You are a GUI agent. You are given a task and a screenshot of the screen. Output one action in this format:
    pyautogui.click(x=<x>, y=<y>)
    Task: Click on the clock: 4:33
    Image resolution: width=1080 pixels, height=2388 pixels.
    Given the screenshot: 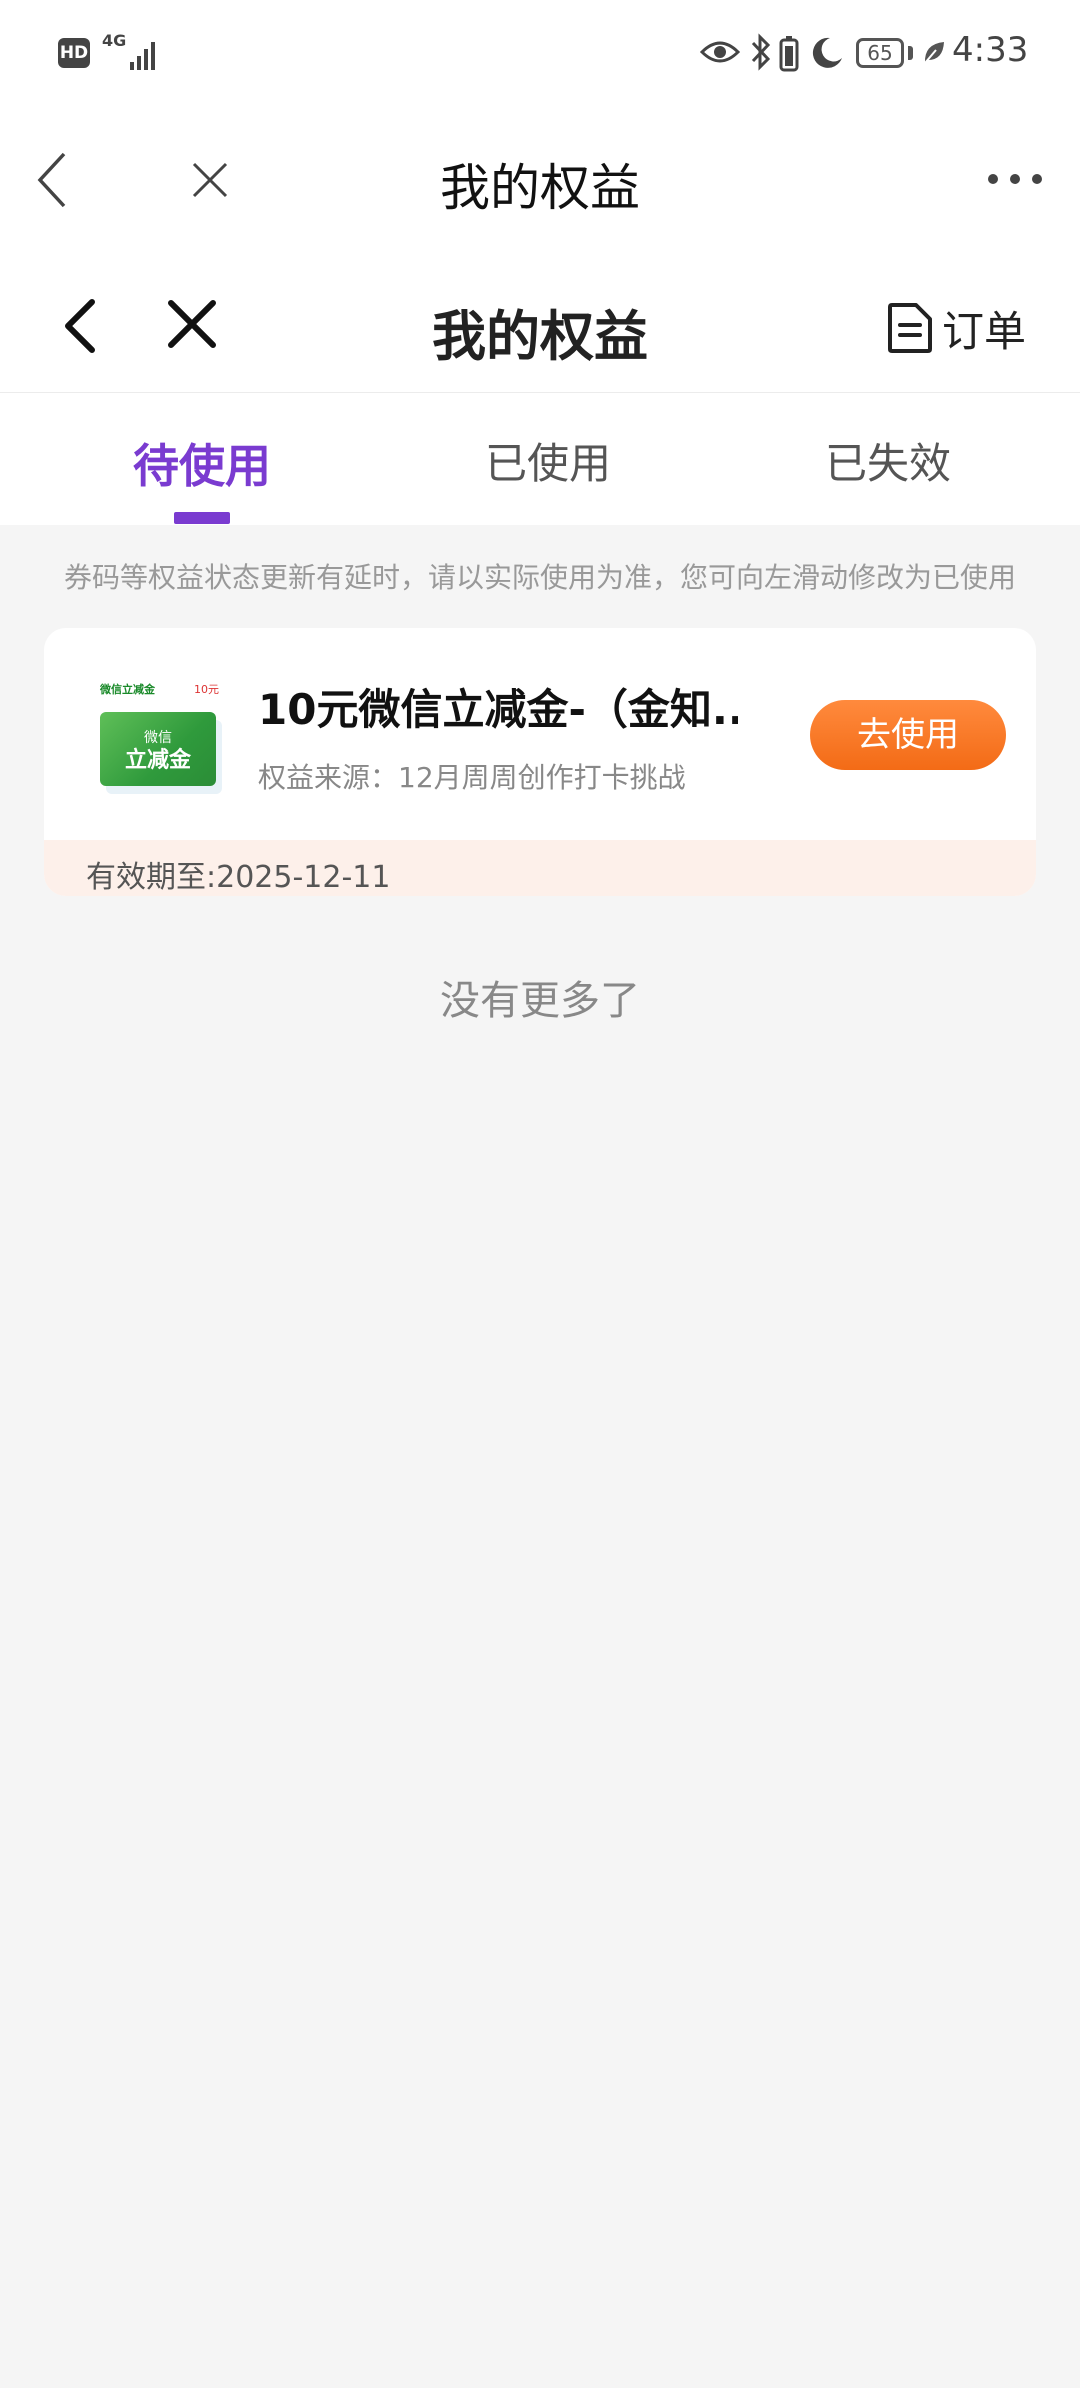 What is the action you would take?
    pyautogui.click(x=990, y=50)
    